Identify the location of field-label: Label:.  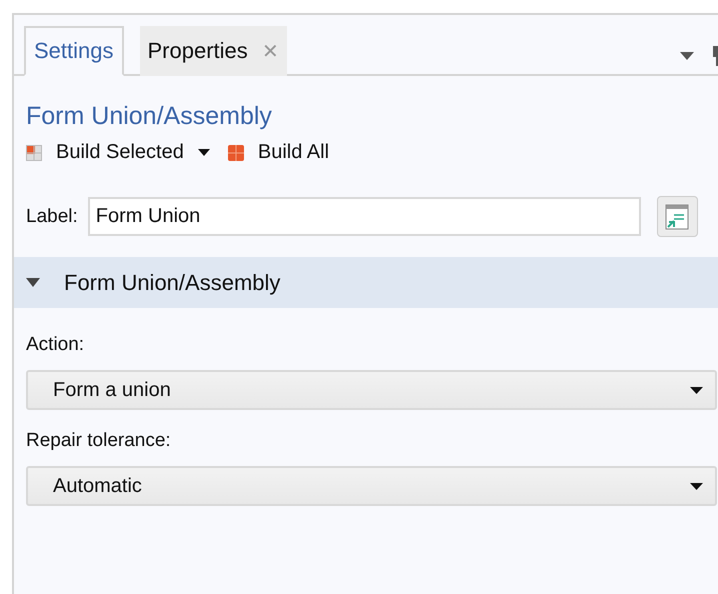
(52, 217).